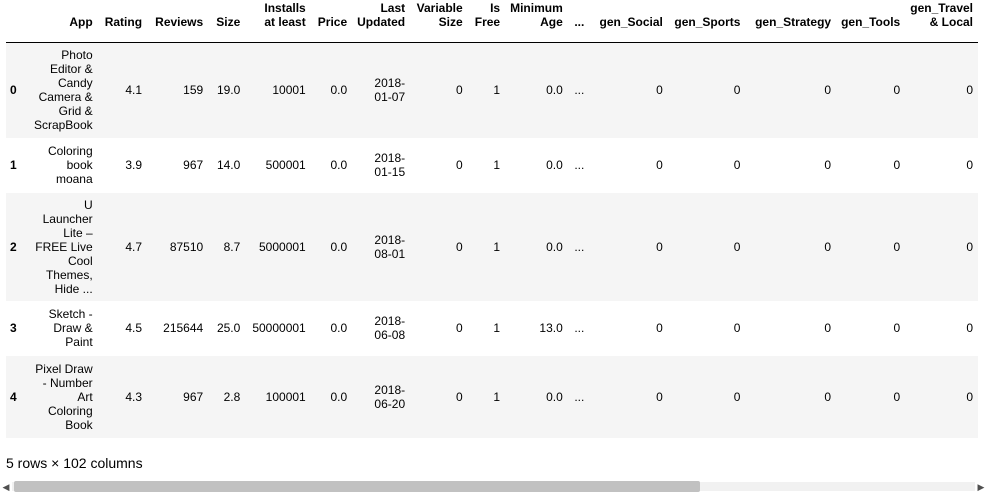  Describe the element at coordinates (439, 15) in the screenshot. I see `header-variable-size: Variable Size` at that location.